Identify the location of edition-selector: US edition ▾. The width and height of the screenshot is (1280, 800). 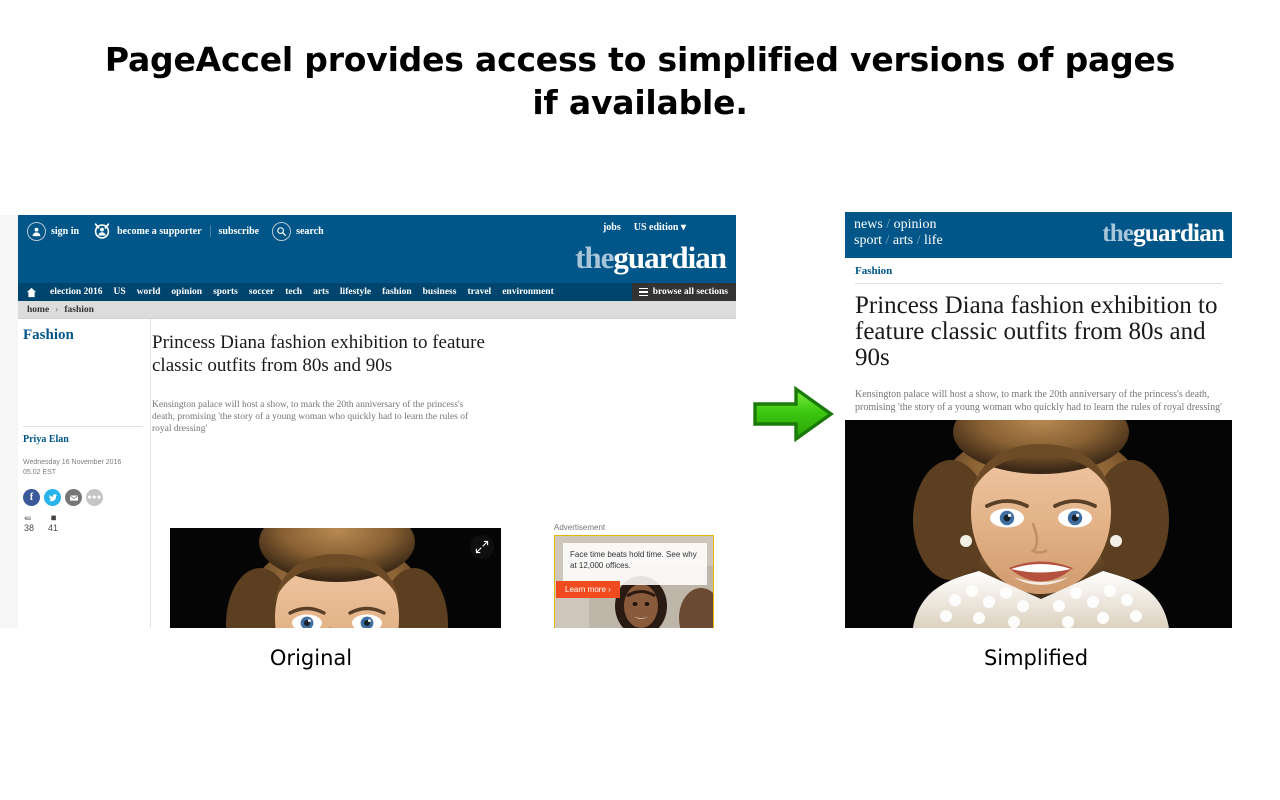
(660, 227).